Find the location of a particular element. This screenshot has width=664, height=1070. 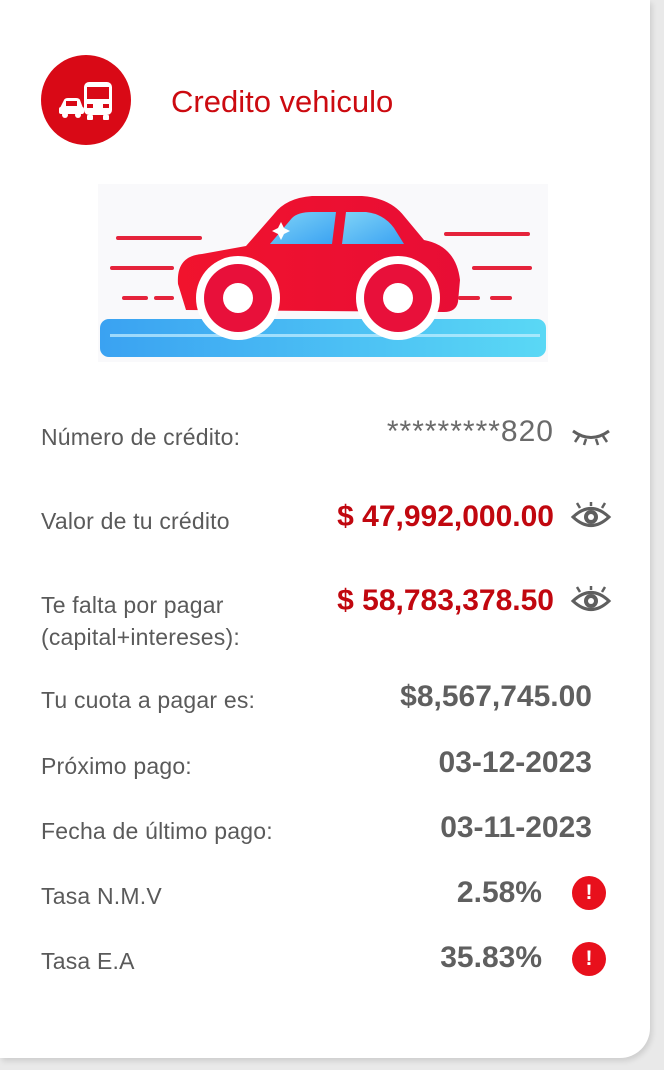

next-payment-label: Próximo pago: is located at coordinates (116, 766).